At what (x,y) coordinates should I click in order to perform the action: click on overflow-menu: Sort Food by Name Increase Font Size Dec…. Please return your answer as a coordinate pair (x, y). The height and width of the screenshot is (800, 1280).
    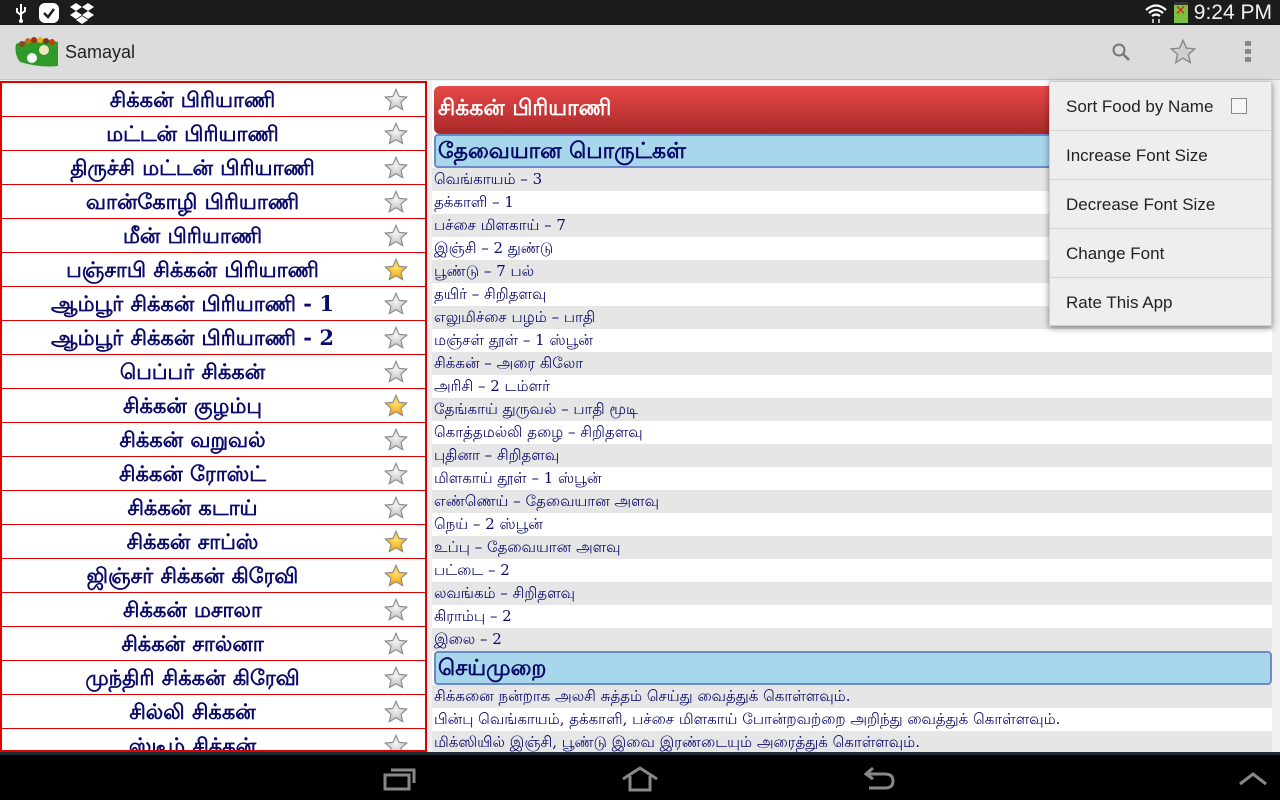
    Looking at the image, I should click on (1160, 203).